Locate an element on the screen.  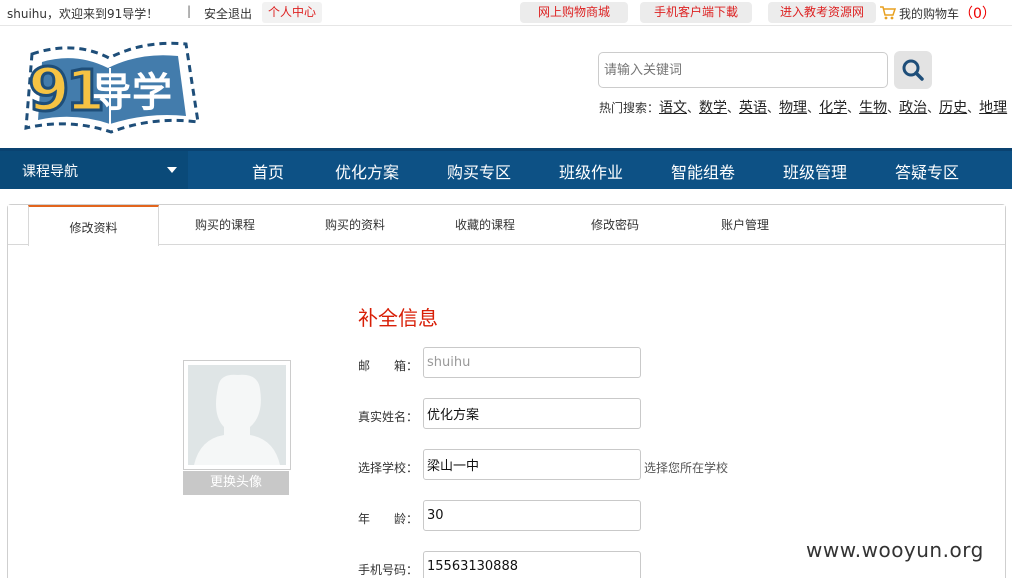
phone-field-box is located at coordinates (532, 564).